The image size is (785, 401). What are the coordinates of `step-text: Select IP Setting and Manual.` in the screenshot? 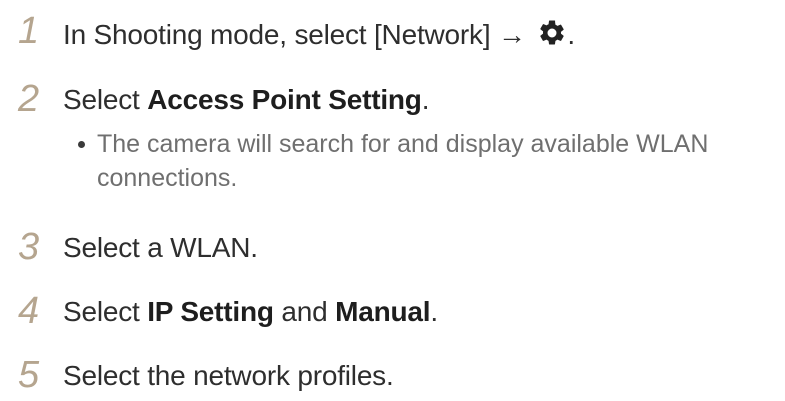 It's located at (250, 312).